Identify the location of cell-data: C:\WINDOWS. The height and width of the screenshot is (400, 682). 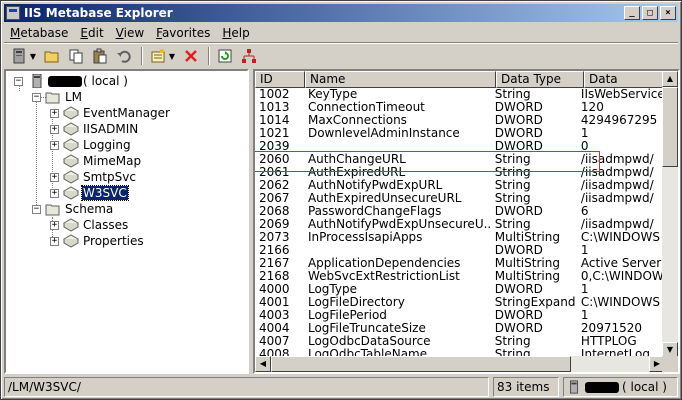
(620, 237).